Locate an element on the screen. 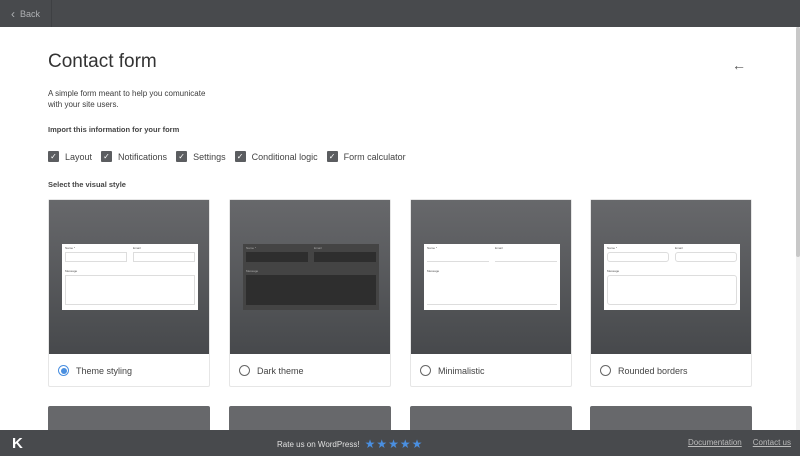 This screenshot has width=800, height=456. checkbox-label: Form calculator is located at coordinates (374, 156).